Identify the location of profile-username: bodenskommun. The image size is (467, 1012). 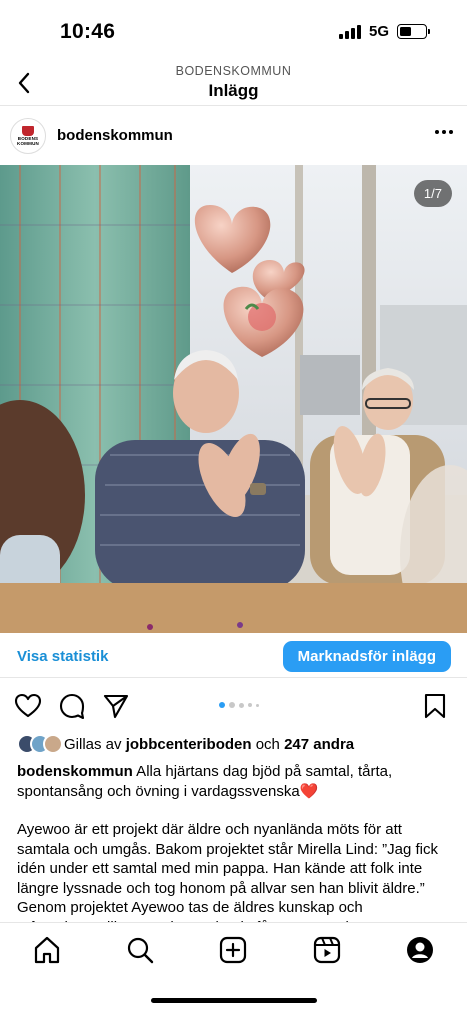
(115, 135).